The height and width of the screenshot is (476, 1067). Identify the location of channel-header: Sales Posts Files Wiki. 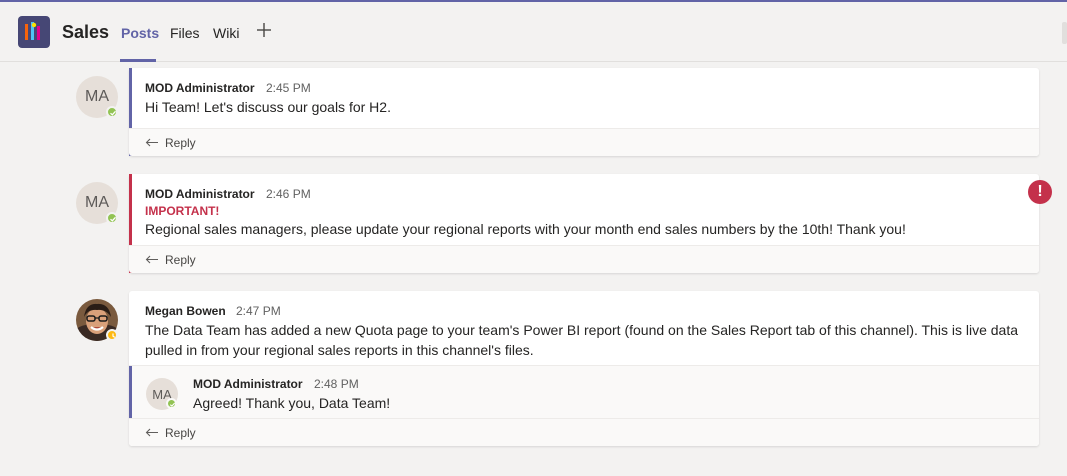
(533, 32).